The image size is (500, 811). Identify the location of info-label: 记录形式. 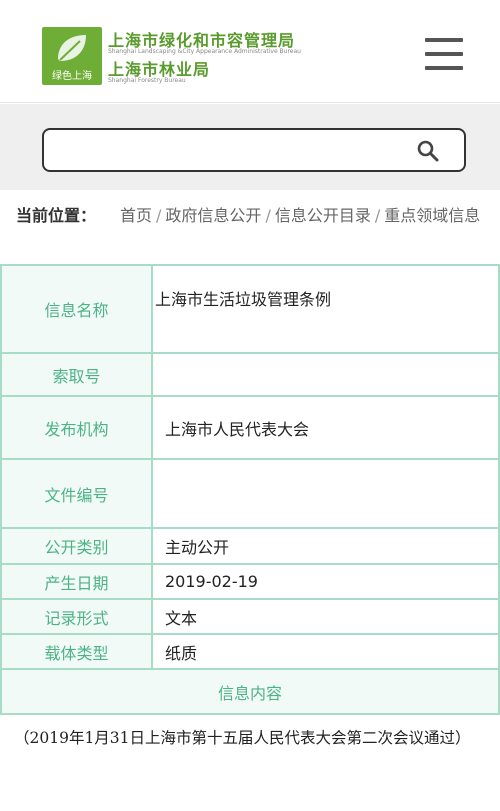
(76, 616).